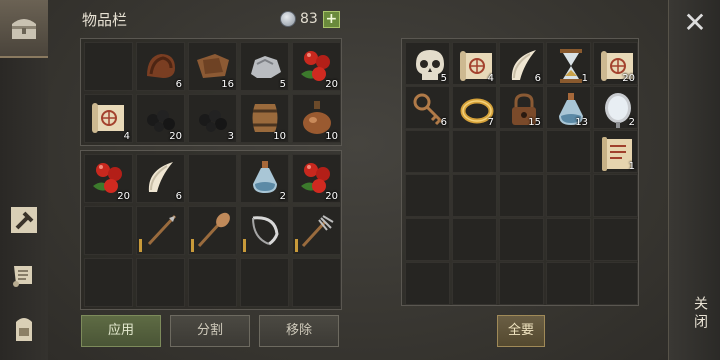  I want to click on inventory-slot: 7, so click(474, 107).